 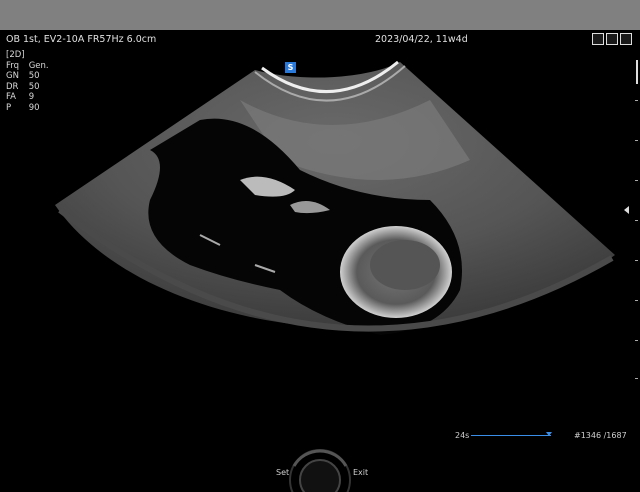 What do you see at coordinates (600, 435) in the screenshot?
I see `cine-frame-counter: #1346 /1687` at bounding box center [600, 435].